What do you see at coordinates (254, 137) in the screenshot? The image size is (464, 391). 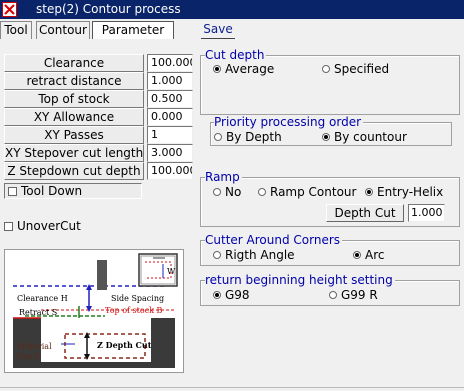 I see `by-depth-label: By Depth` at bounding box center [254, 137].